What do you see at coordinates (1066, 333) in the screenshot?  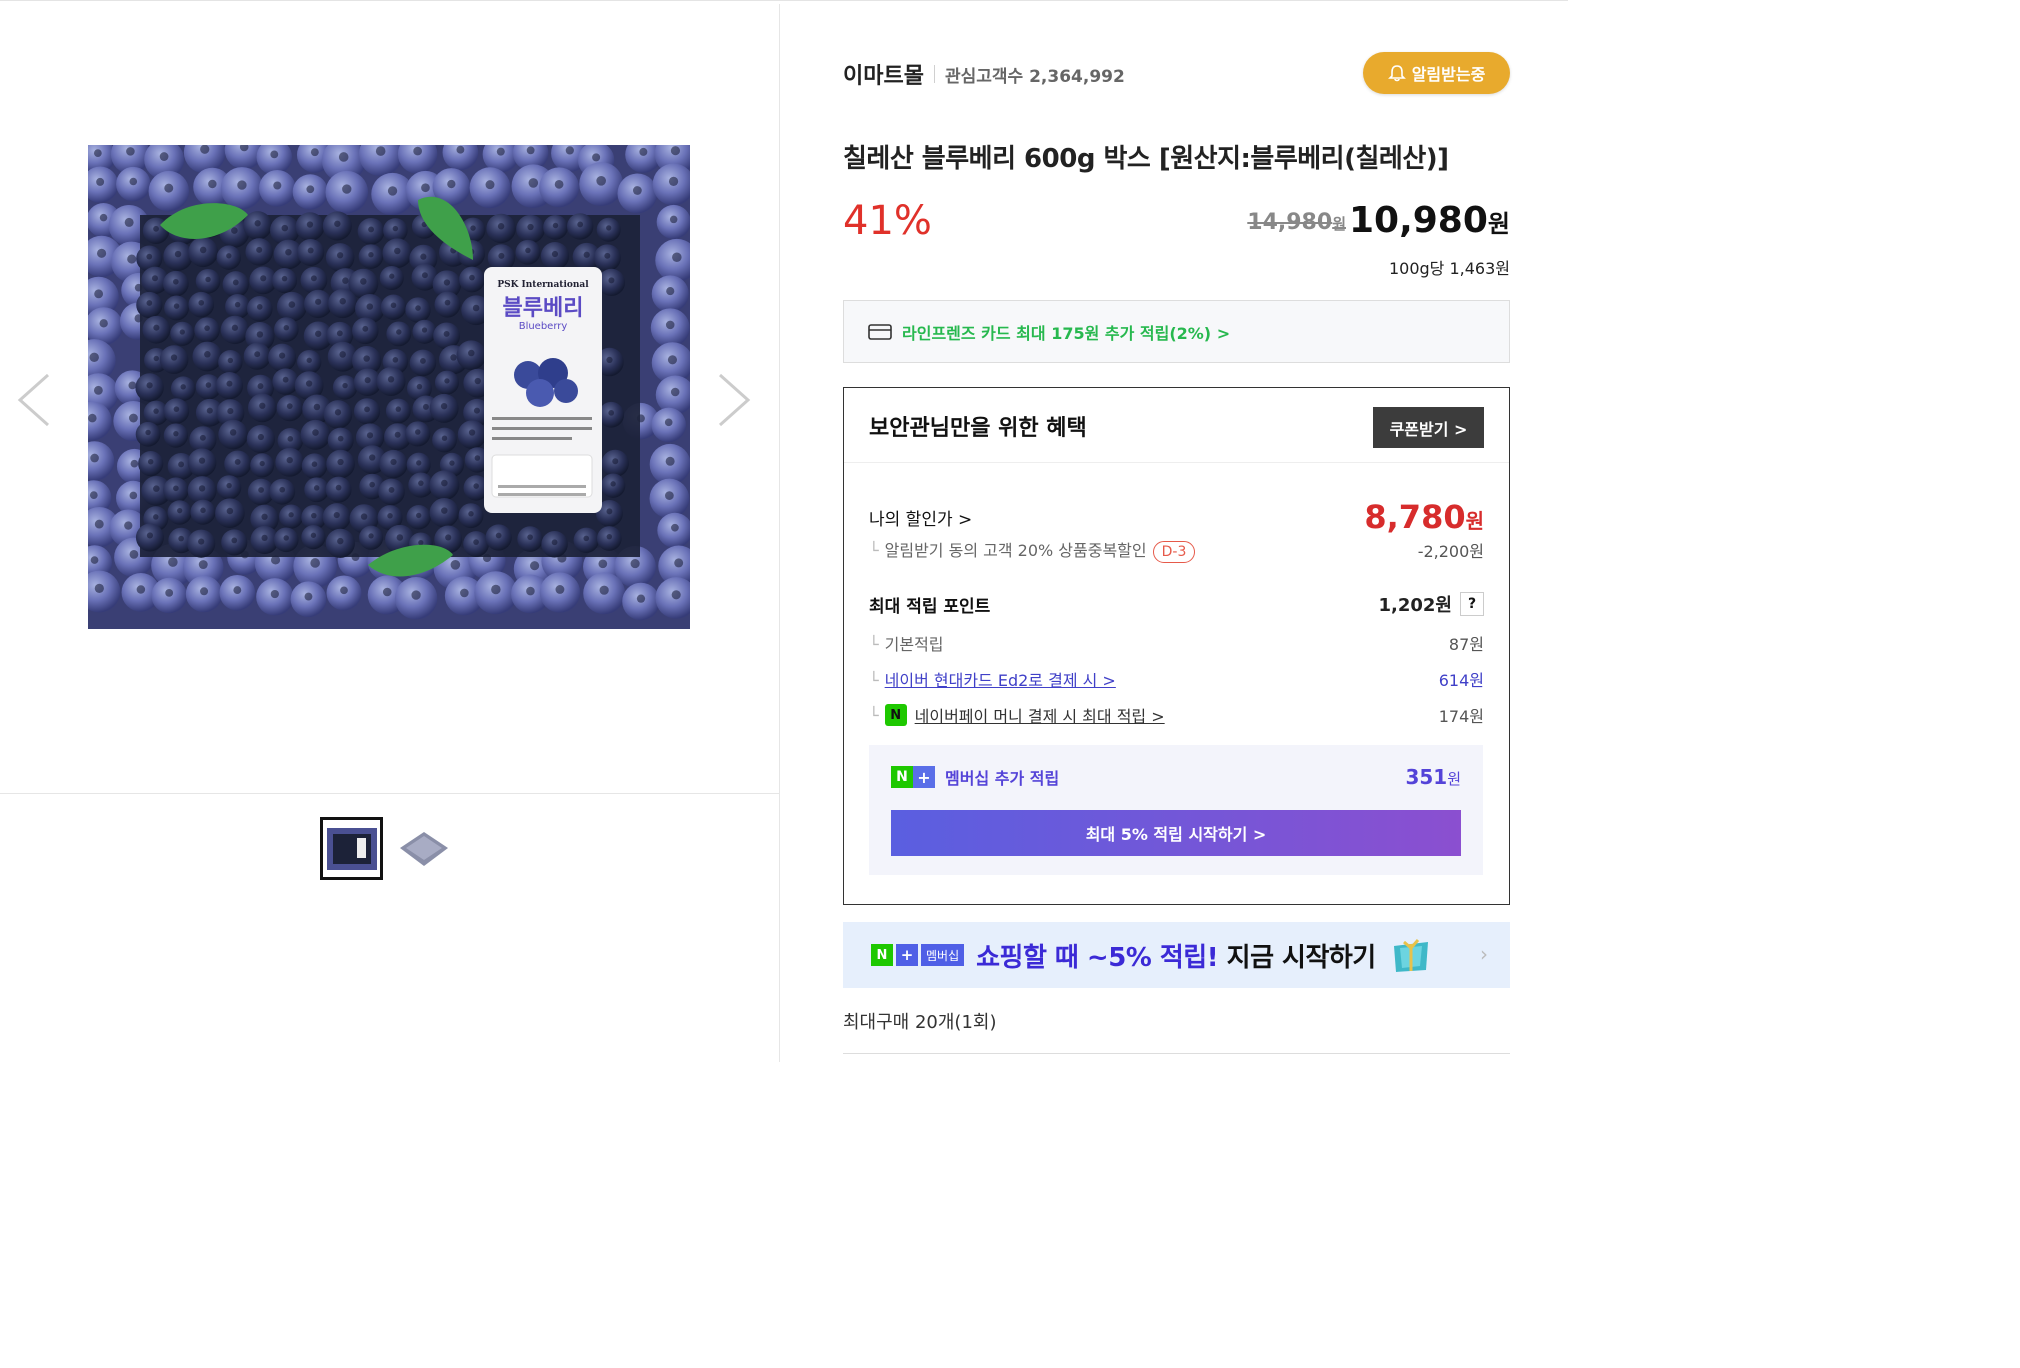 I see `card-benefit-text: 라인프렌즈 카드 최대 175원 추가 적립(2%) >` at bounding box center [1066, 333].